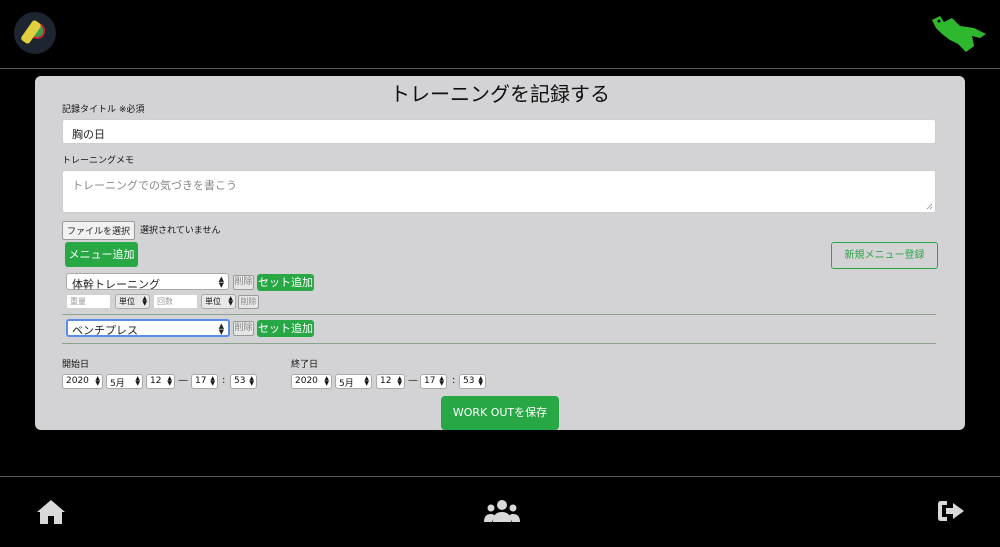 The width and height of the screenshot is (1000, 547). I want to click on file-select-button: ファイルを選択, so click(99, 230).